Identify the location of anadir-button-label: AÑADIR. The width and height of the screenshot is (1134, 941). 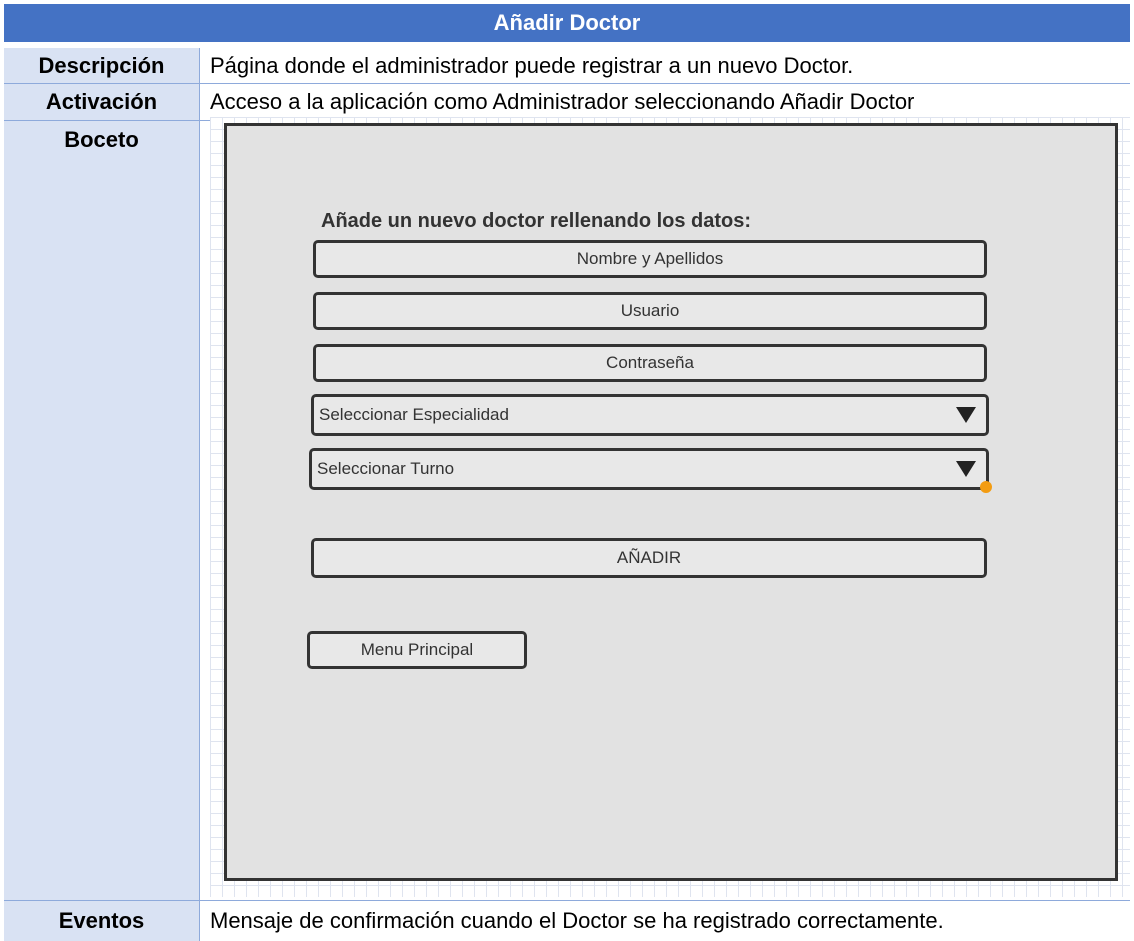
(649, 557).